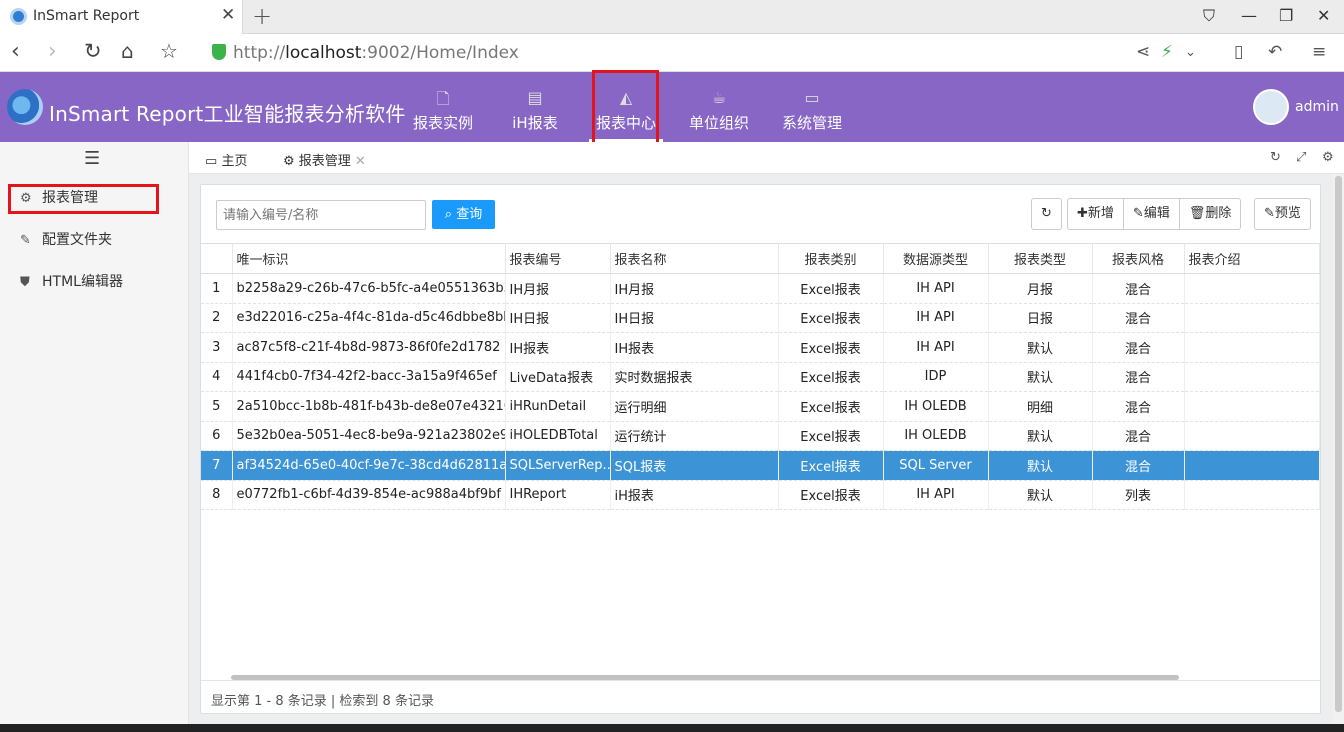  I want to click on minimize-icon: —, so click(1249, 15).